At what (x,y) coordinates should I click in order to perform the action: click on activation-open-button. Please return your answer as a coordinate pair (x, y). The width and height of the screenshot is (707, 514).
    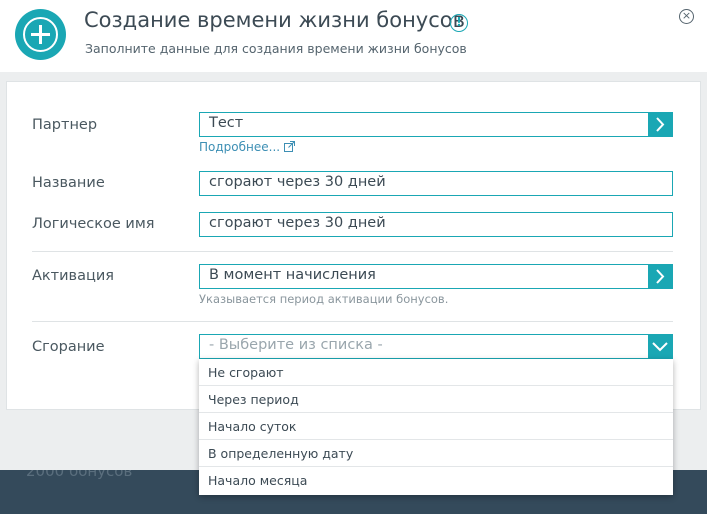
    Looking at the image, I should click on (660, 276).